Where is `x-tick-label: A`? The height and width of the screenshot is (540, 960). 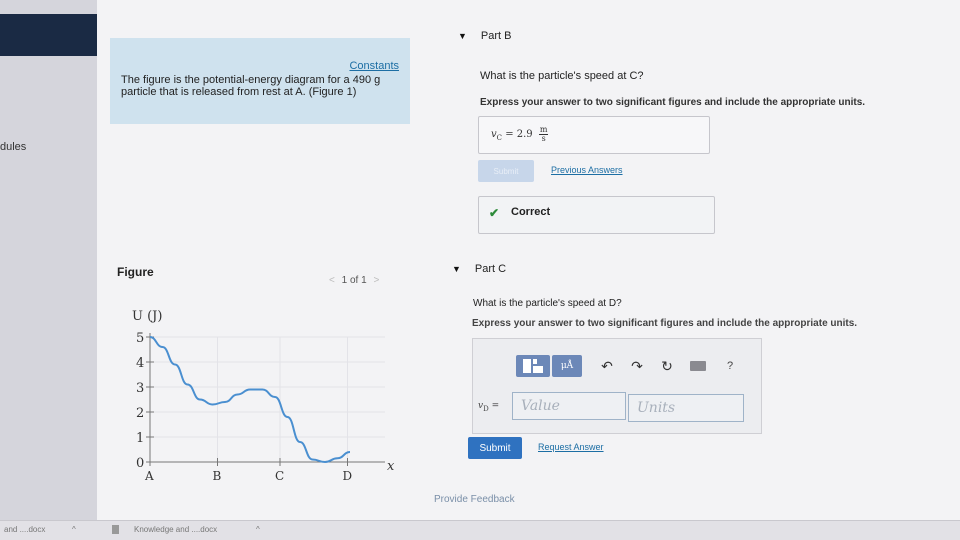
x-tick-label: A is located at coordinates (149, 476).